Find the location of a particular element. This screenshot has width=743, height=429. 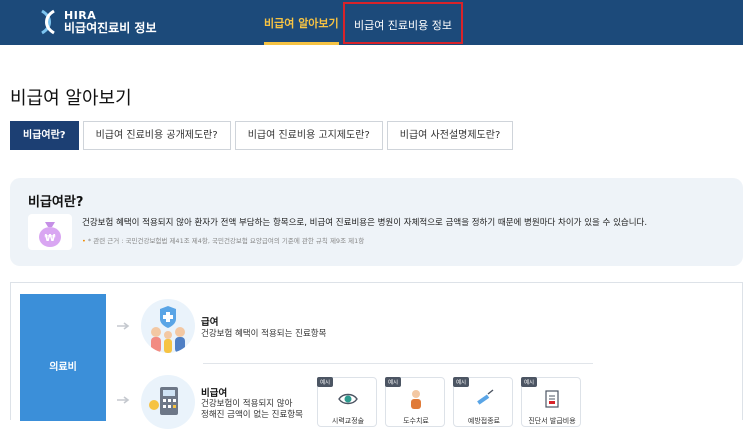

medical-fee-box: 의료비 is located at coordinates (63, 357).